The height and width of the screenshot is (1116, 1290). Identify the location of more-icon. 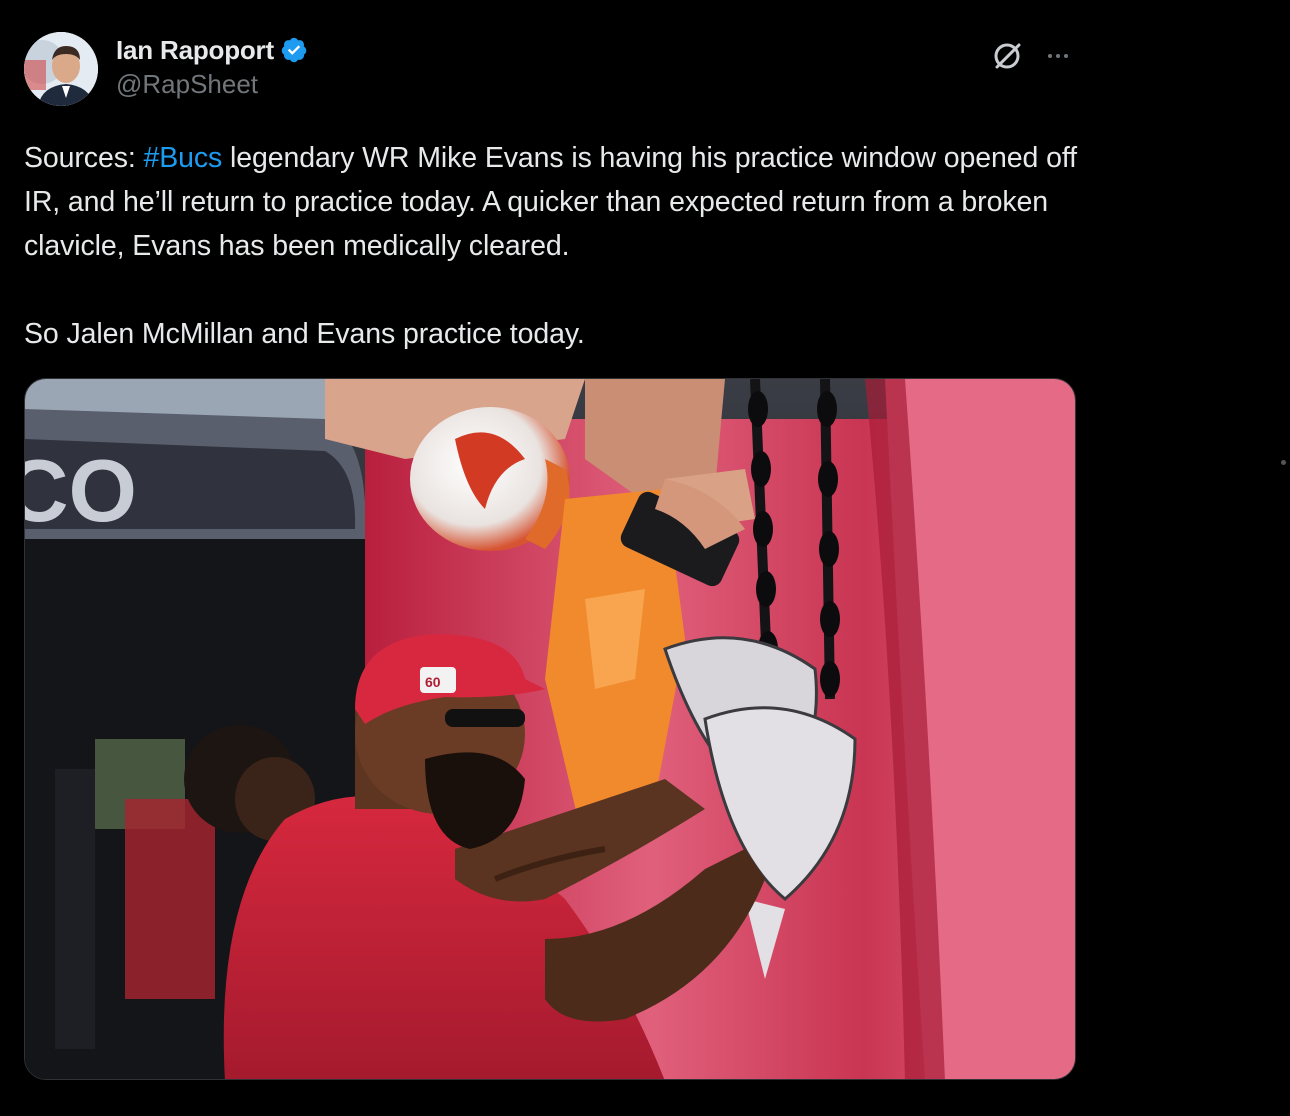
(1058, 56).